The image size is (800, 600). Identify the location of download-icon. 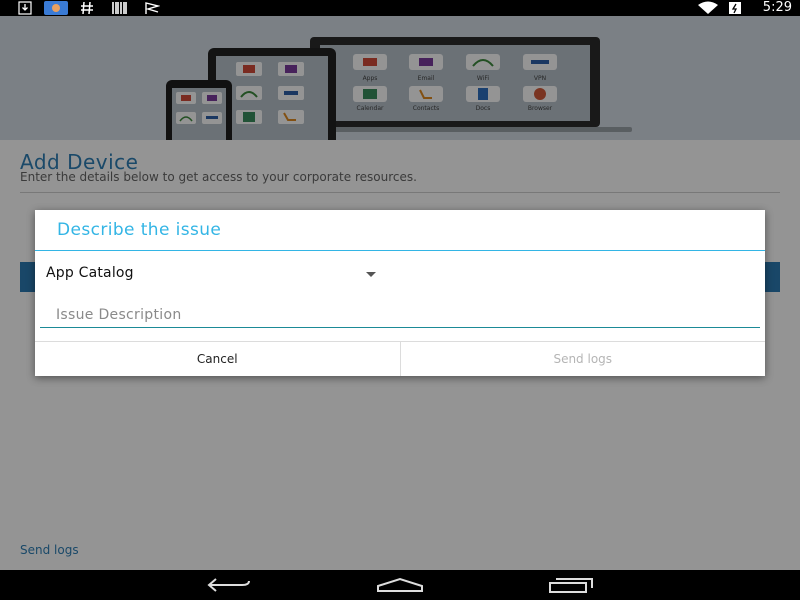
(25, 8).